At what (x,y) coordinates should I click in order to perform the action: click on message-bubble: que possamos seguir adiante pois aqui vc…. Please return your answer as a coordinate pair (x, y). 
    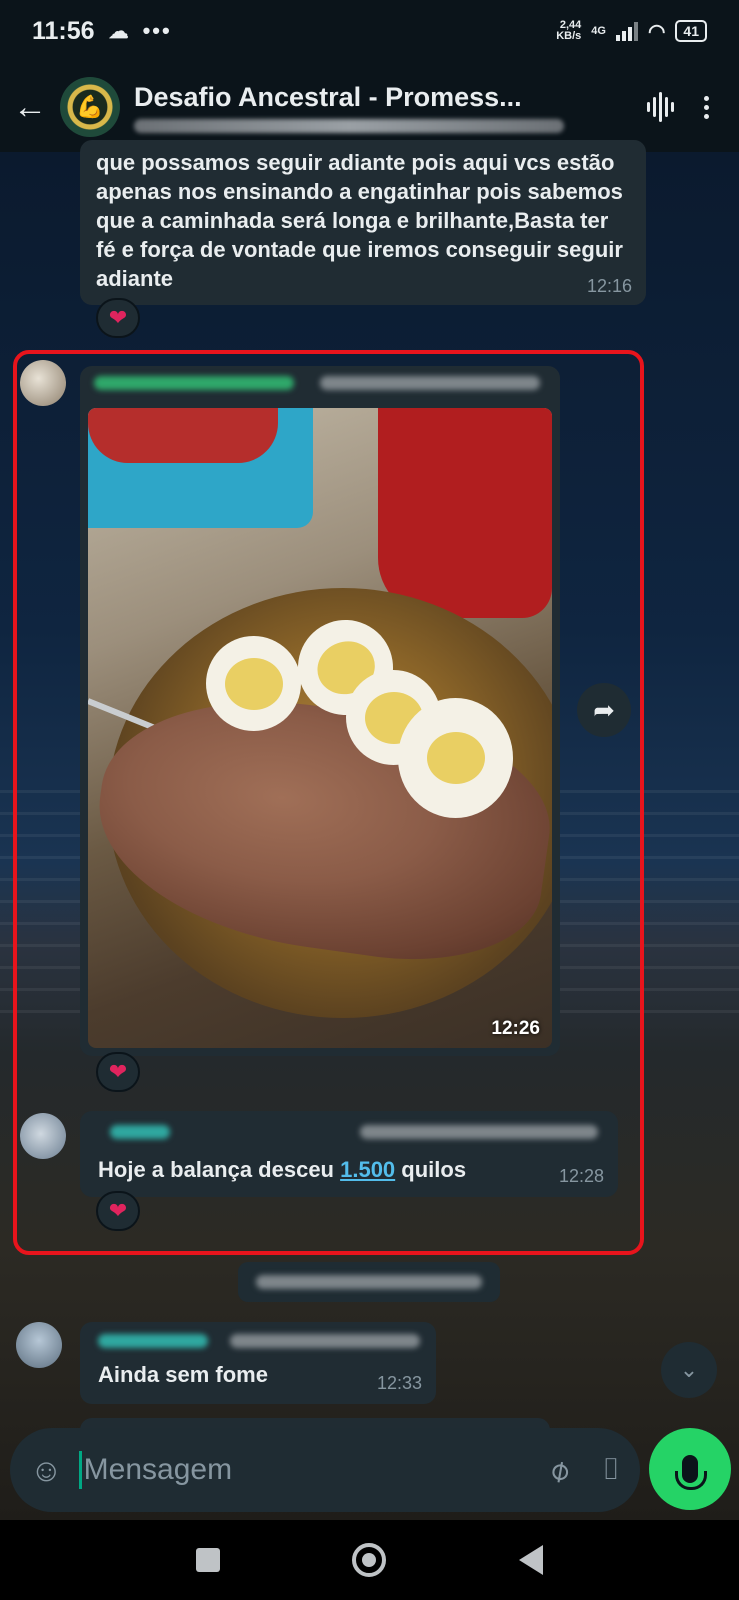
    Looking at the image, I should click on (363, 222).